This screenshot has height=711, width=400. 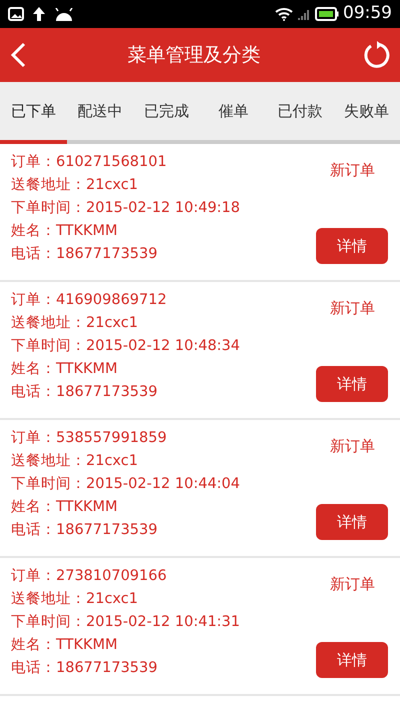 What do you see at coordinates (100, 111) in the screenshot?
I see `tab: 配送中` at bounding box center [100, 111].